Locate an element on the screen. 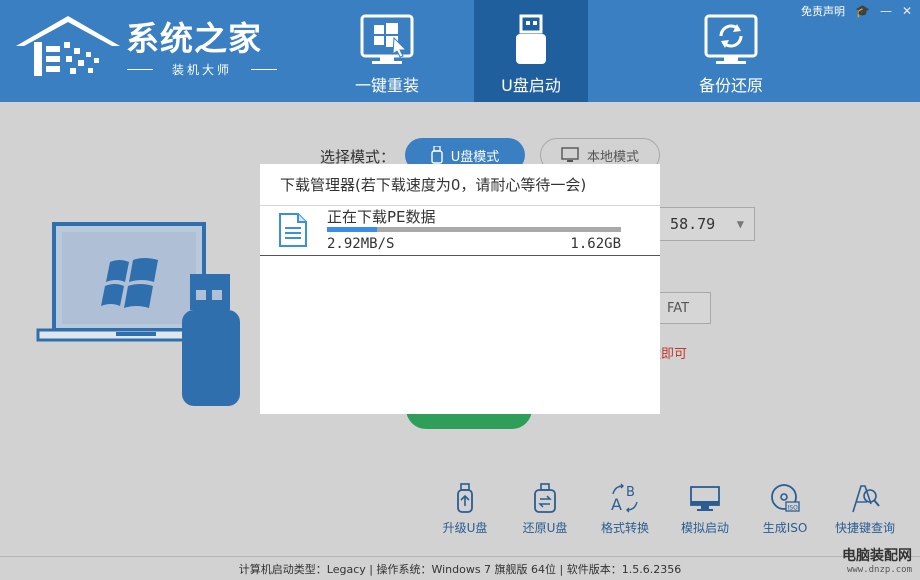  shortcut-query-button: 快捷键查询 is located at coordinates (865, 511).